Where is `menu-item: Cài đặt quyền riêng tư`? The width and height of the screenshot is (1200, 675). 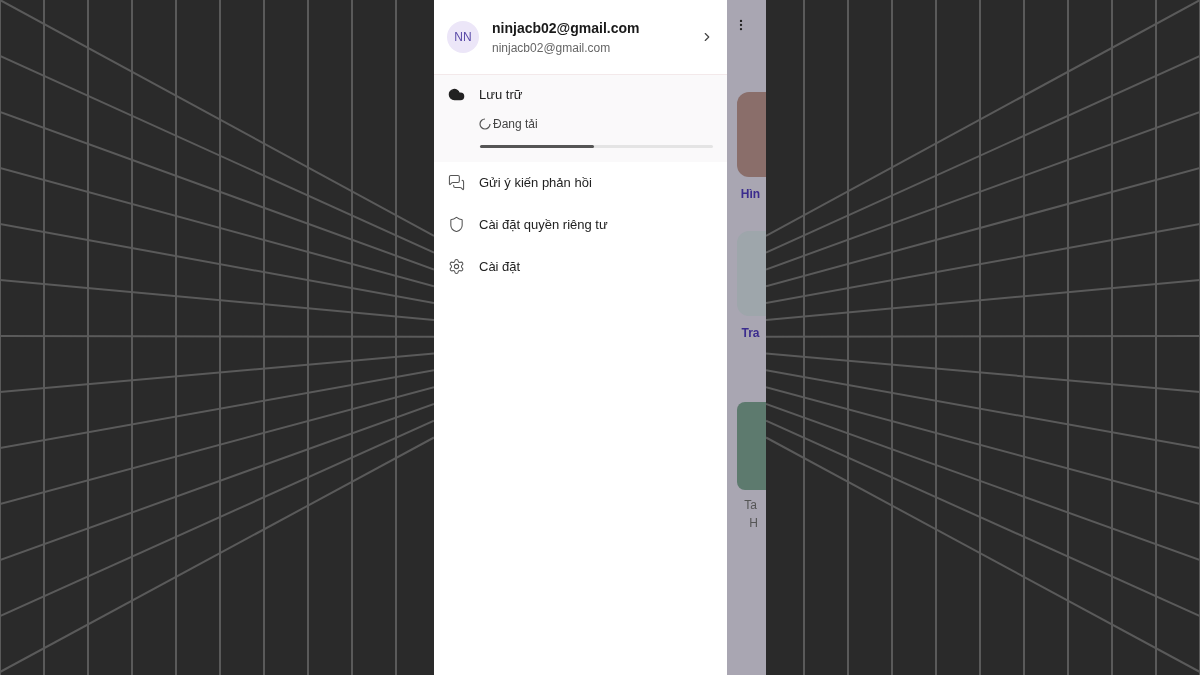 menu-item: Cài đặt quyền riêng tư is located at coordinates (580, 224).